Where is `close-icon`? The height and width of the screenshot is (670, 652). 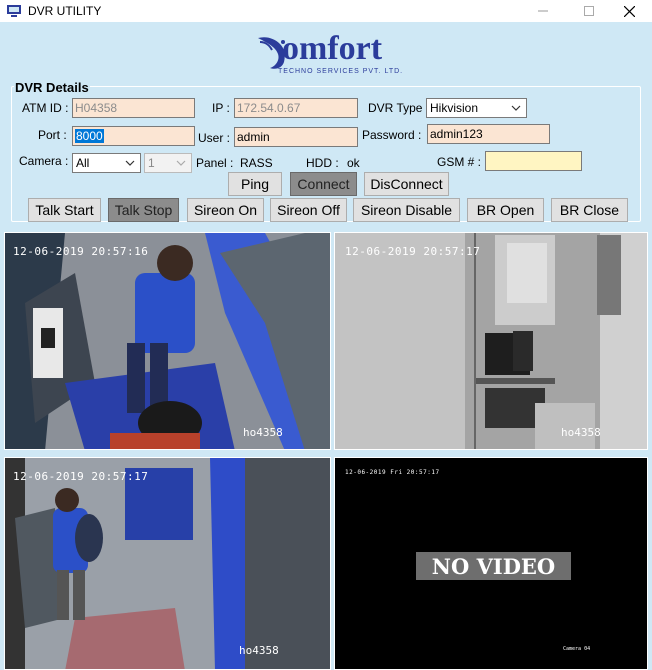 close-icon is located at coordinates (629, 11).